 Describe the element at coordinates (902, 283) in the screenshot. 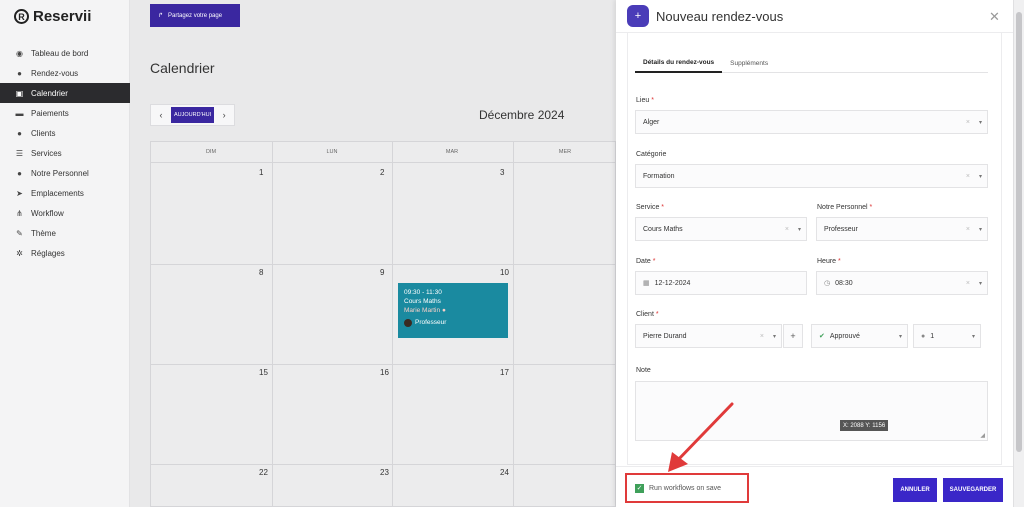

I see `time-select: ◷ 08:30 × ▾` at that location.